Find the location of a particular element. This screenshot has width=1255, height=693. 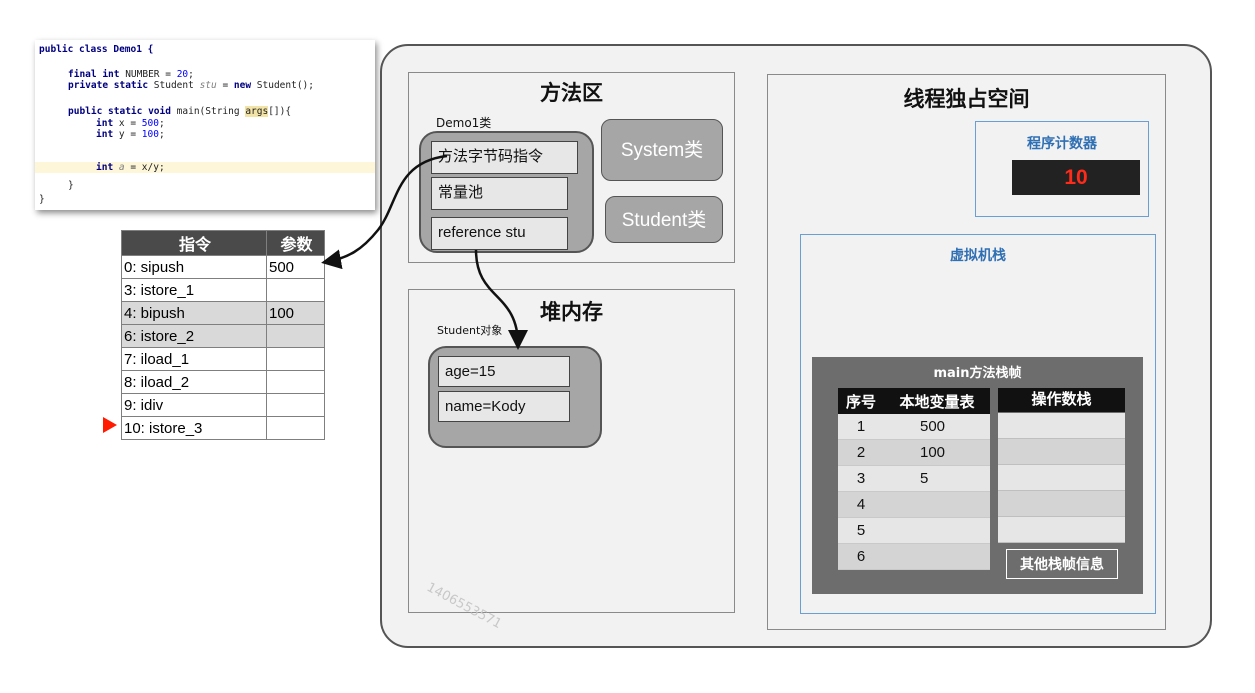

reference-to-object-arrow is located at coordinates (501, 299).